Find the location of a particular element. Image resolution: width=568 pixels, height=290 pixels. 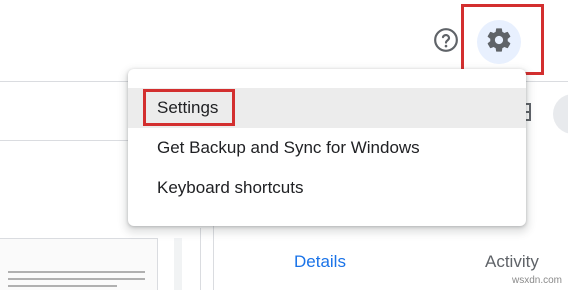

help-button is located at coordinates (446, 42).